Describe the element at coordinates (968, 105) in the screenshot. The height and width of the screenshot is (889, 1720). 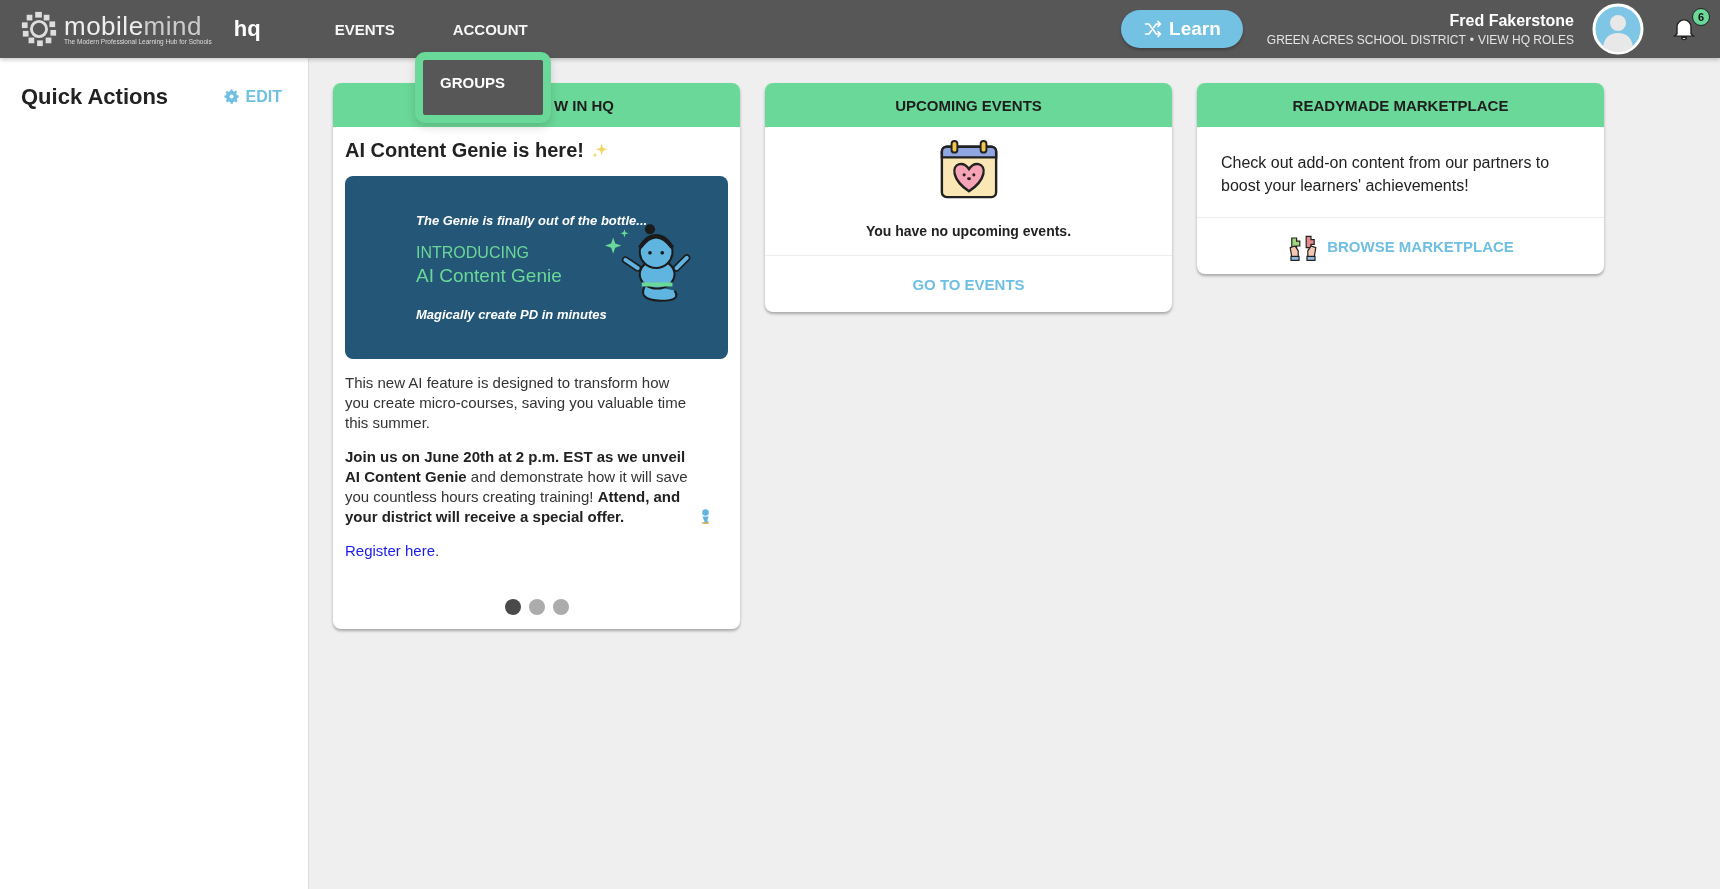
I see `card-header-text: UPCOMING EVENTS` at that location.